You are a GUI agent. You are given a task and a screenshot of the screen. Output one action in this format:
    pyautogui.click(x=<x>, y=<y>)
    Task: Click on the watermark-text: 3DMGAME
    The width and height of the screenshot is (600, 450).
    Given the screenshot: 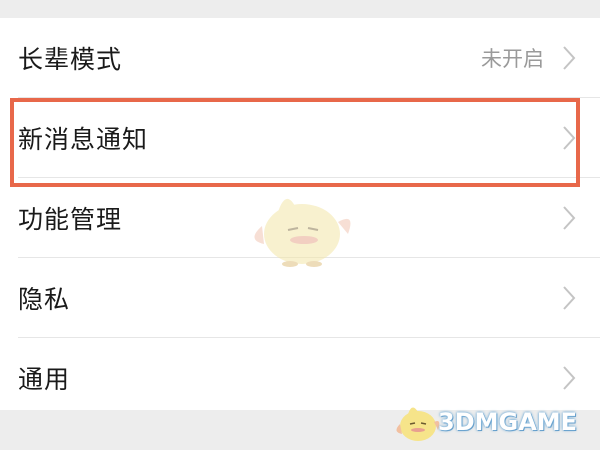 What is the action you would take?
    pyautogui.click(x=508, y=422)
    